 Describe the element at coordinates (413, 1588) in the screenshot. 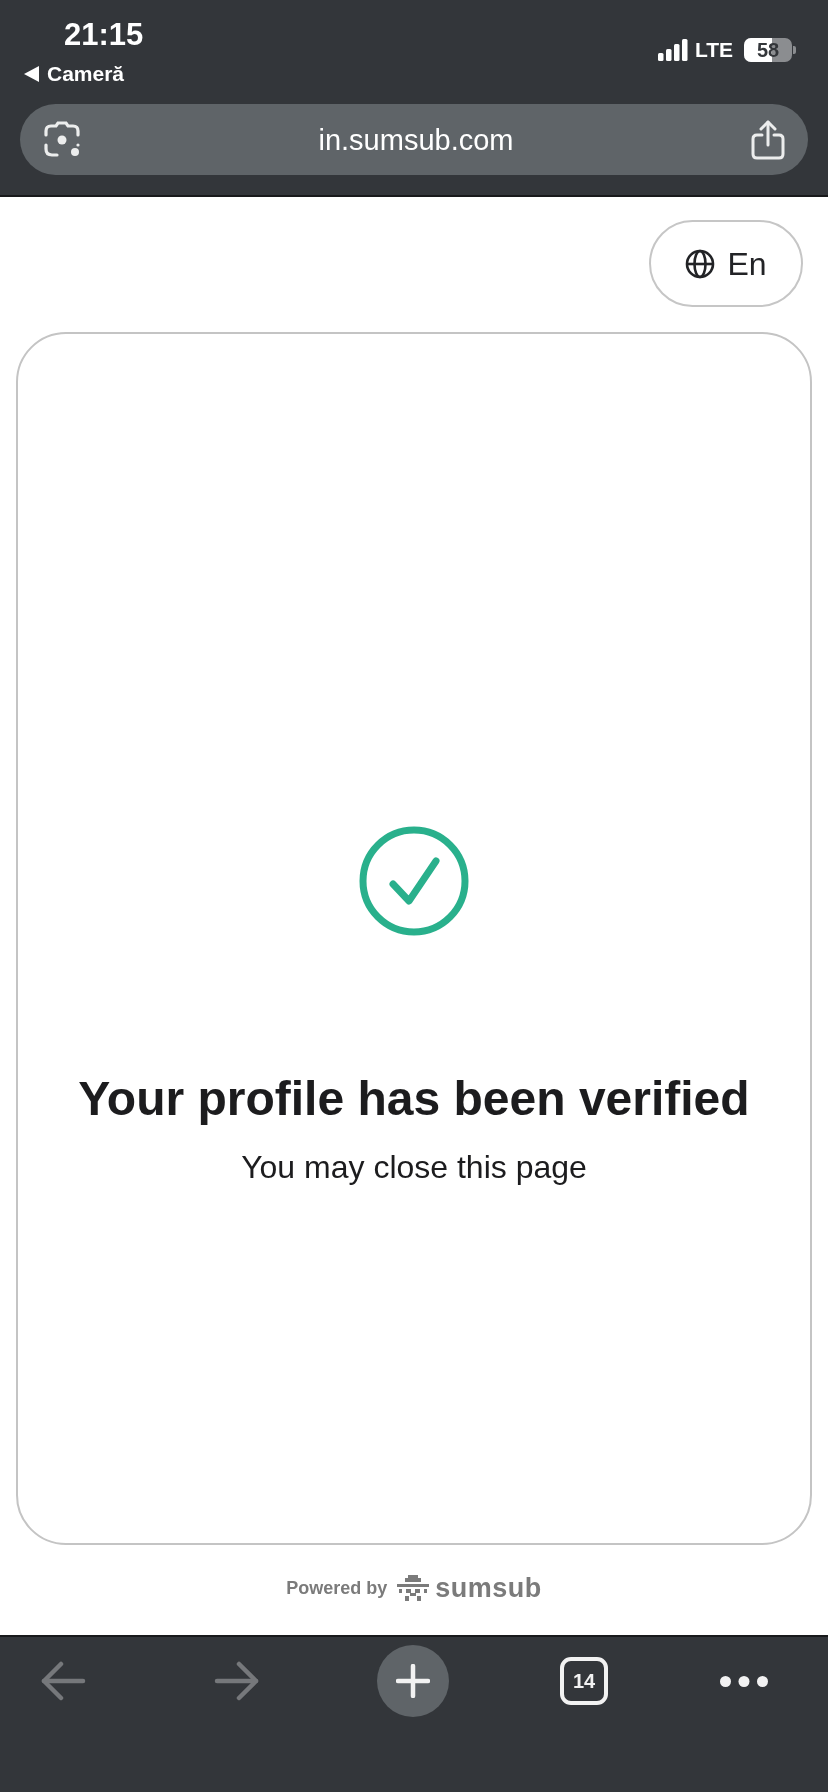

I see `brand-logo-icon` at that location.